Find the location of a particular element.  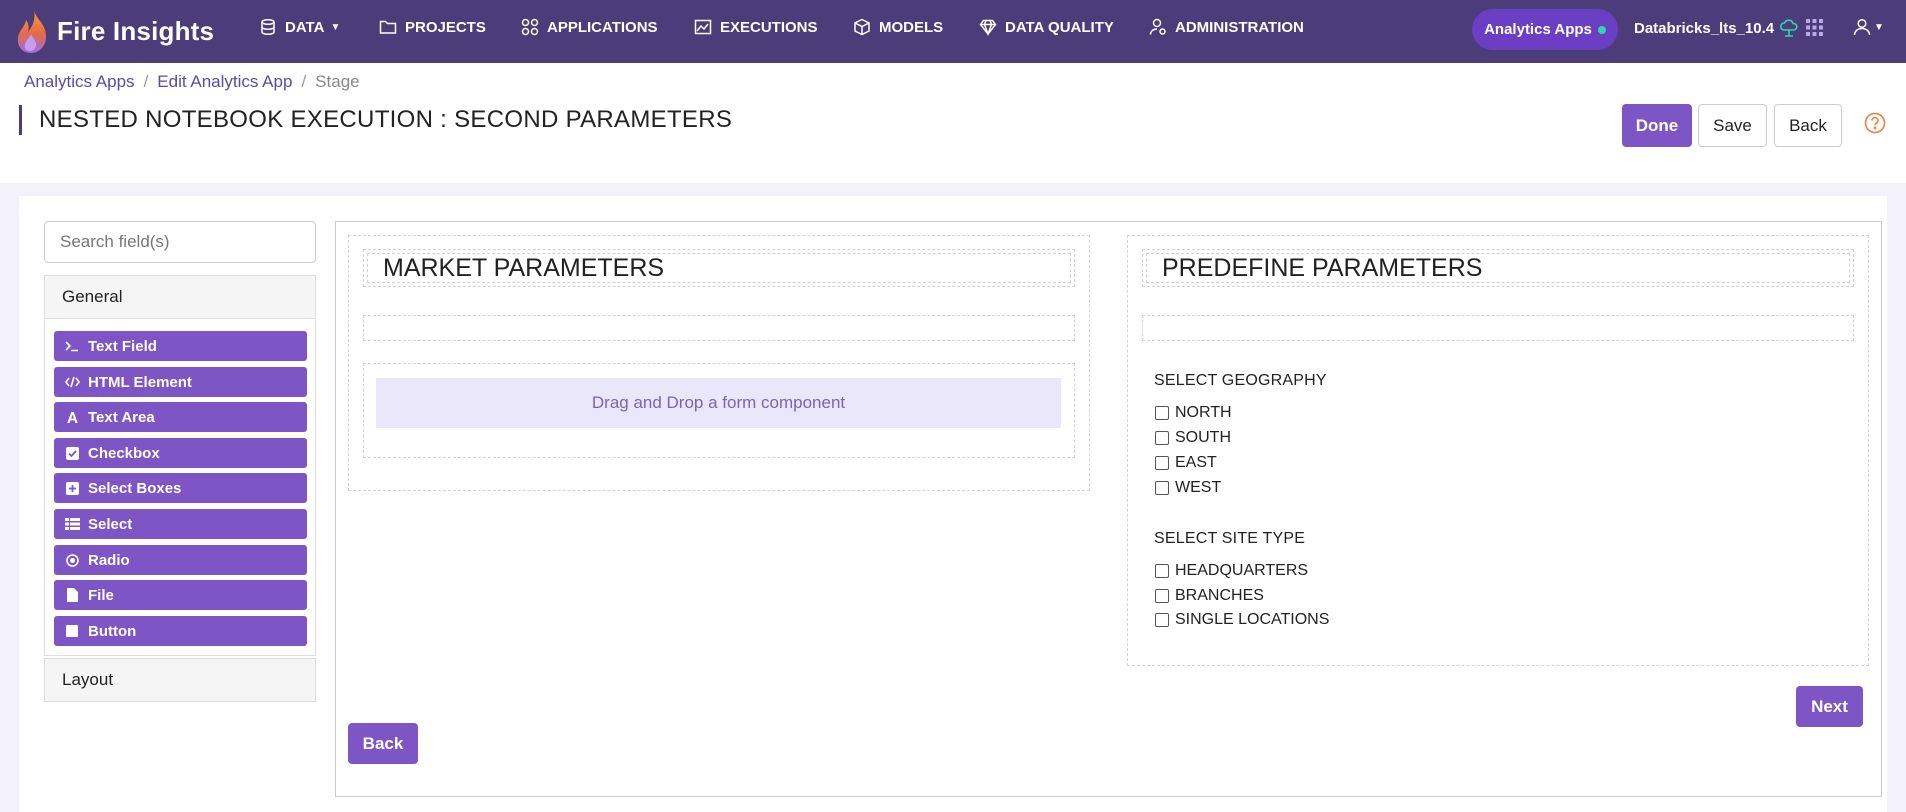

font-icon is located at coordinates (72, 417).